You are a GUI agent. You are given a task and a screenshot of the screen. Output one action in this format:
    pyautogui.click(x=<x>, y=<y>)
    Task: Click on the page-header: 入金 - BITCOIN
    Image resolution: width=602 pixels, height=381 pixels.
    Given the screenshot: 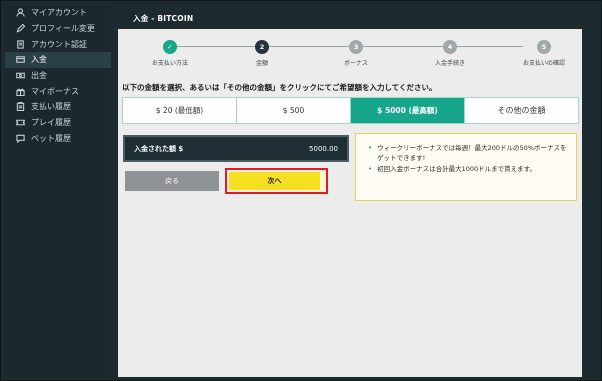 What is the action you would take?
    pyautogui.click(x=358, y=17)
    